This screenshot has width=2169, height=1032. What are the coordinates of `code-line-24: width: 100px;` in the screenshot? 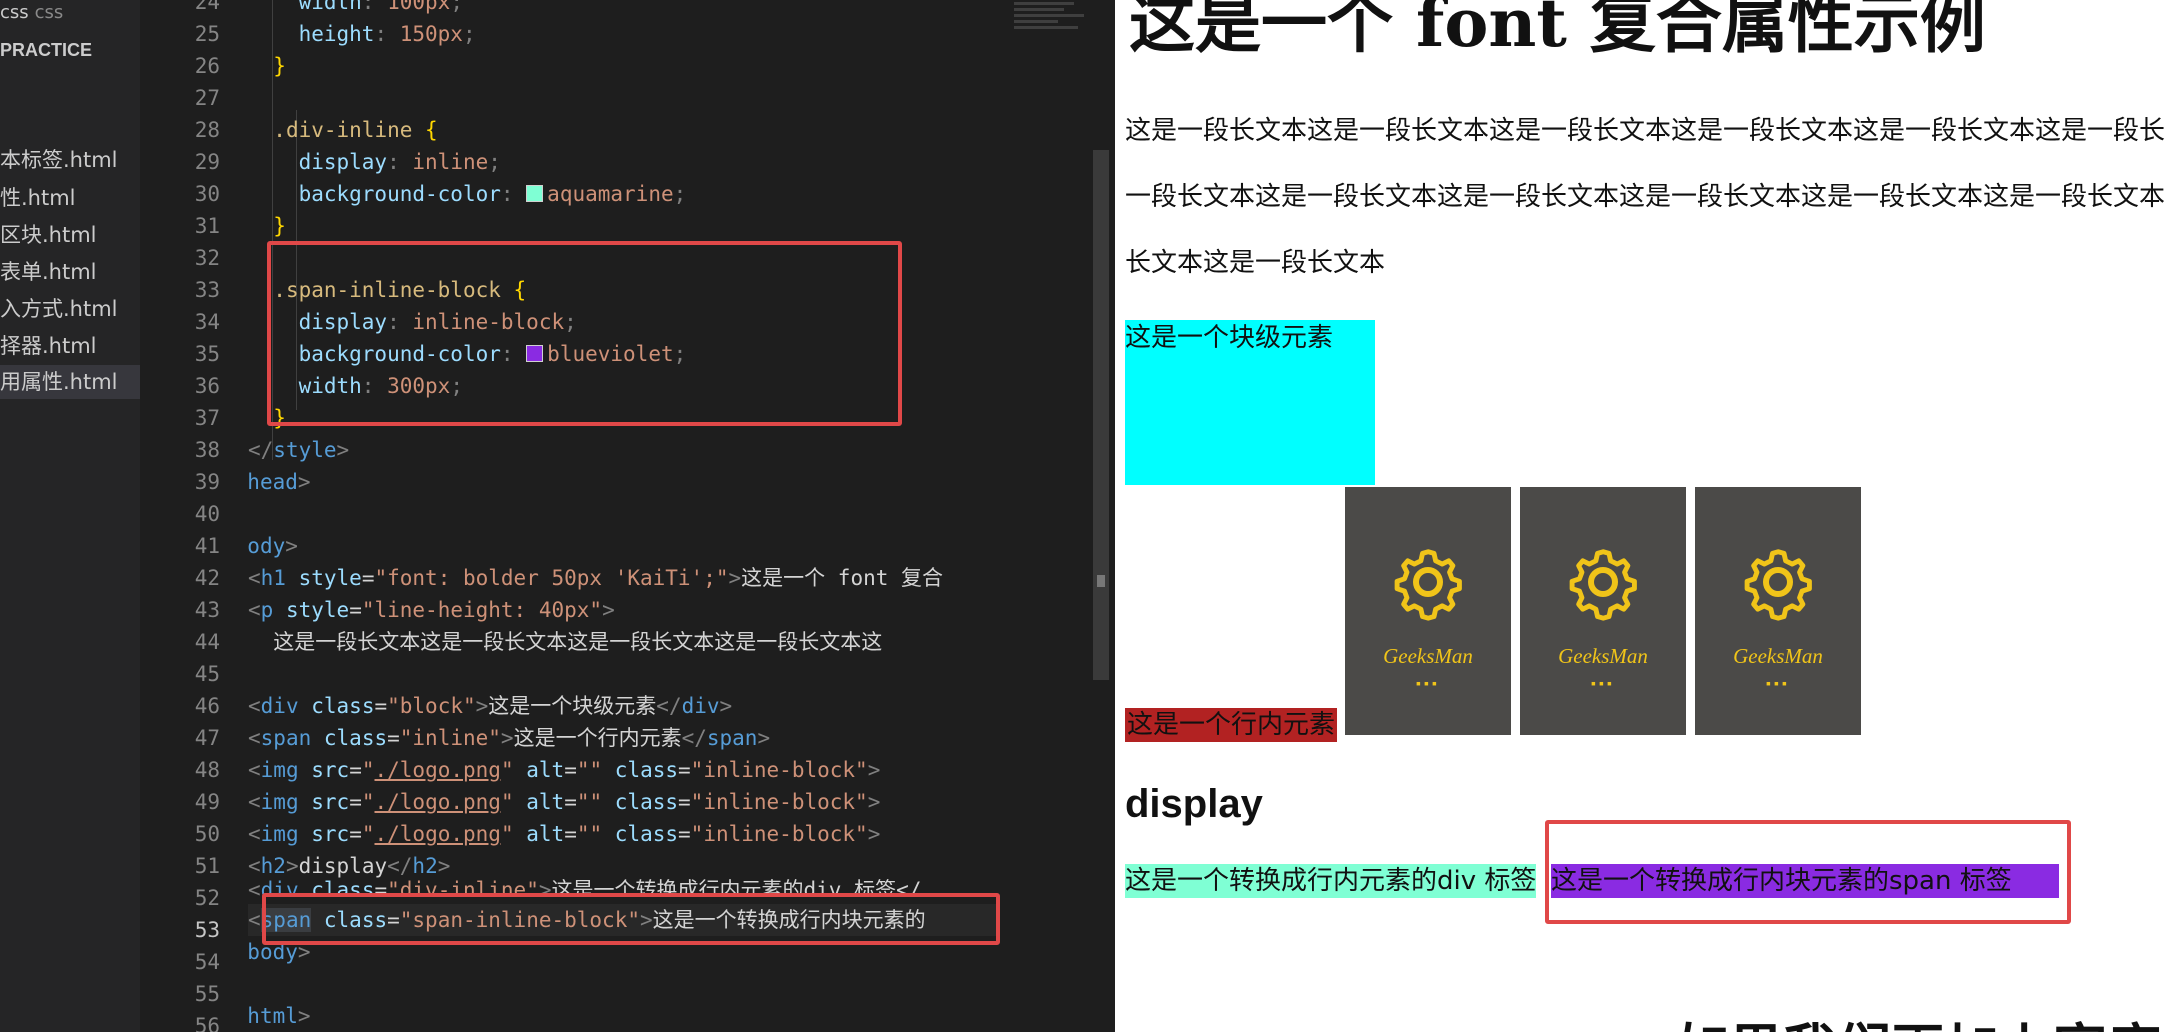 It's located at (380, 7).